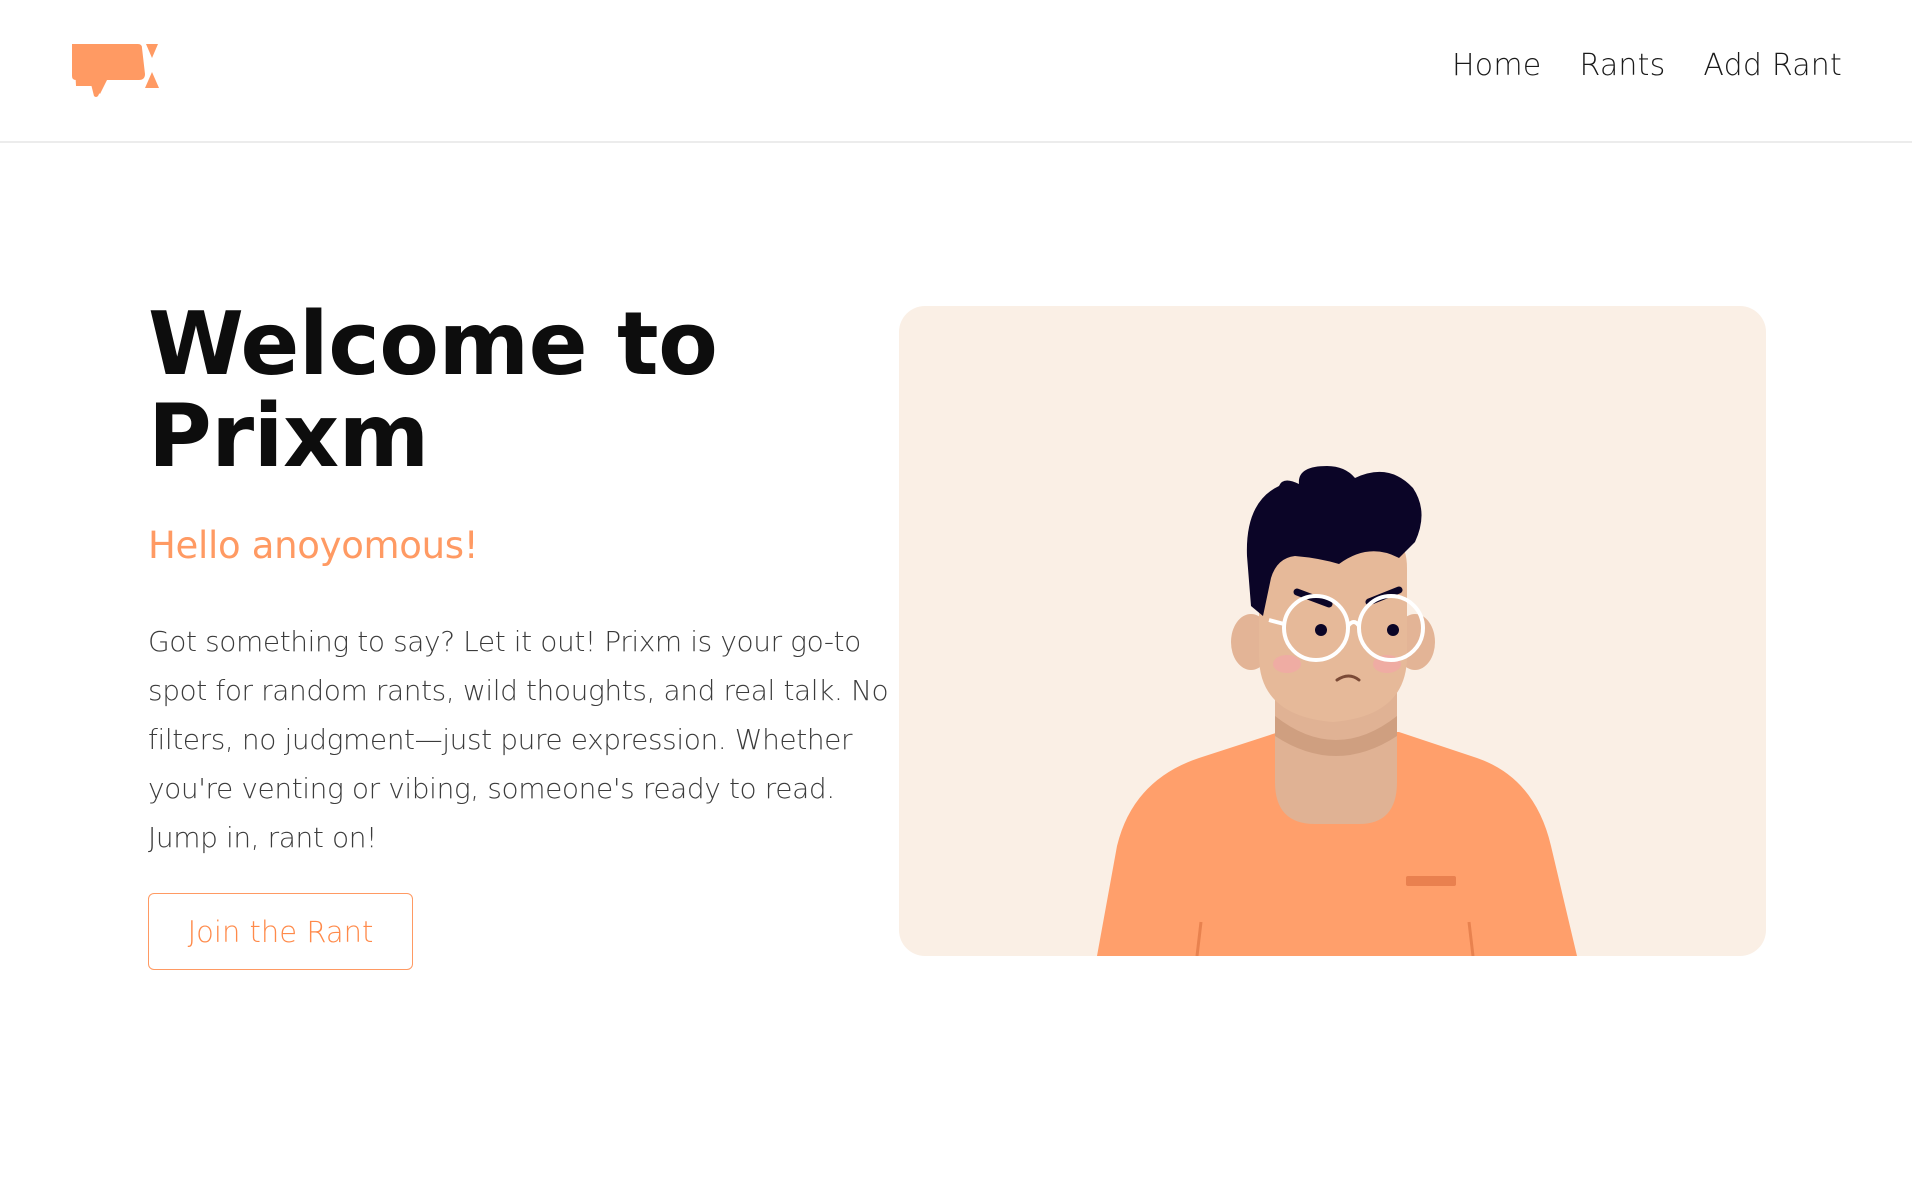 The image size is (1912, 1188). What do you see at coordinates (433, 390) in the screenshot?
I see `hero-title: Welcome to Prixm` at bounding box center [433, 390].